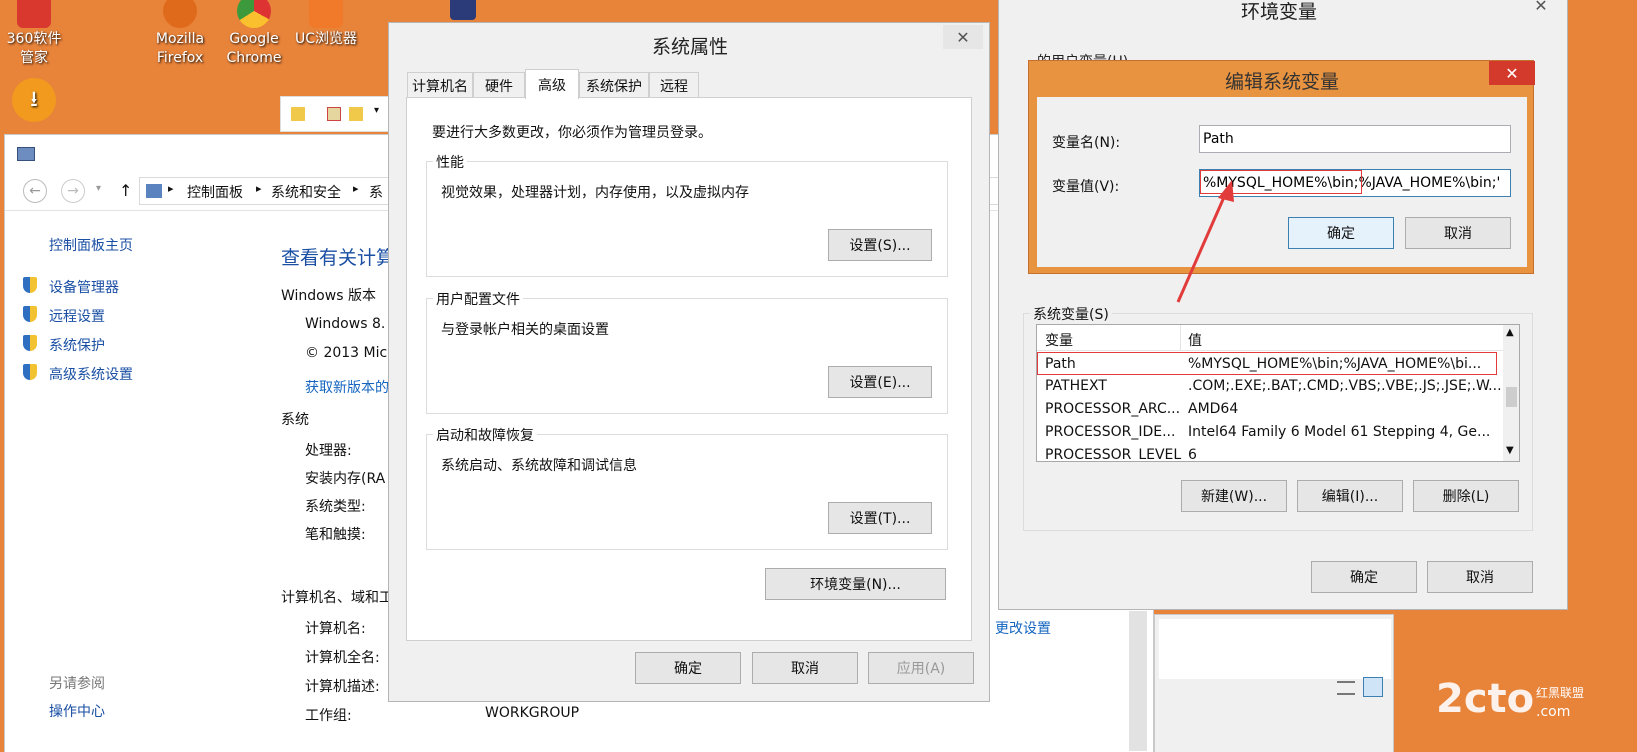 Image resolution: width=1637 pixels, height=752 pixels. I want to click on change-settings-link: 更改设置, so click(1023, 628).